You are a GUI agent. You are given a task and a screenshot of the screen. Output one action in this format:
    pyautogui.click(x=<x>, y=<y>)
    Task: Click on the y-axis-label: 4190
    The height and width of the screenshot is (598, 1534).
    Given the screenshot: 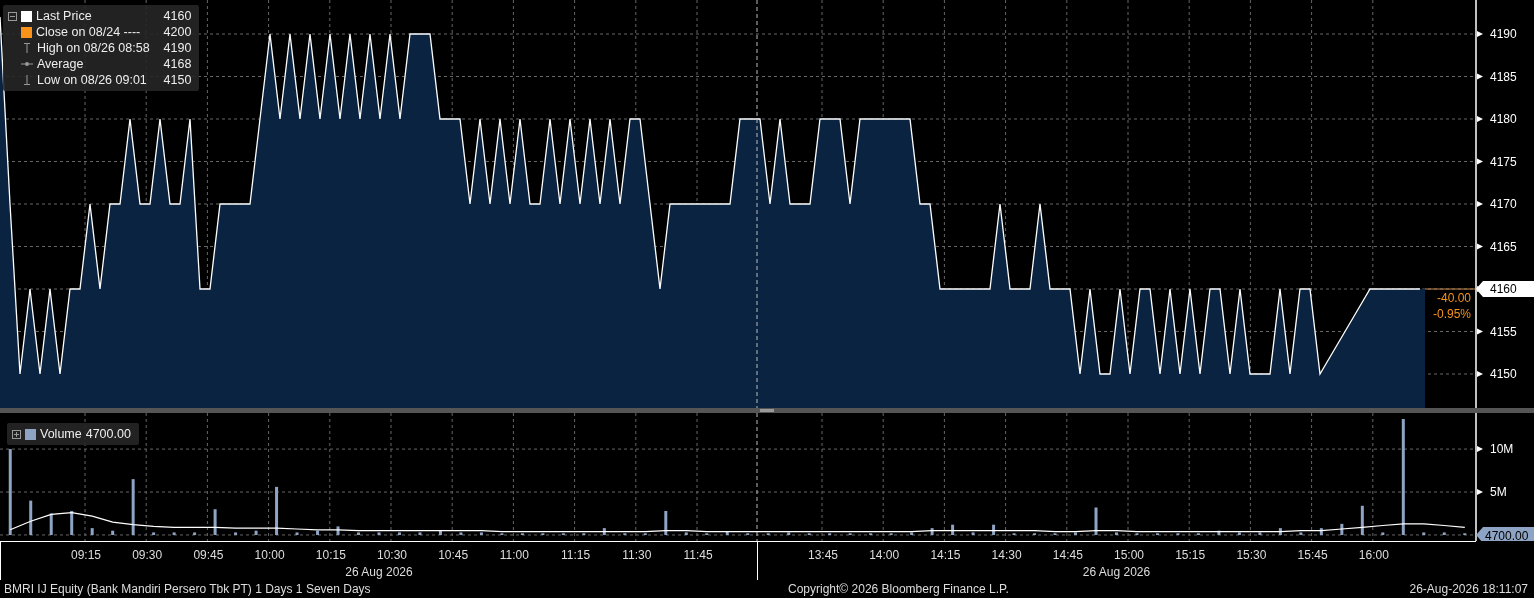 What is the action you would take?
    pyautogui.click(x=1503, y=34)
    